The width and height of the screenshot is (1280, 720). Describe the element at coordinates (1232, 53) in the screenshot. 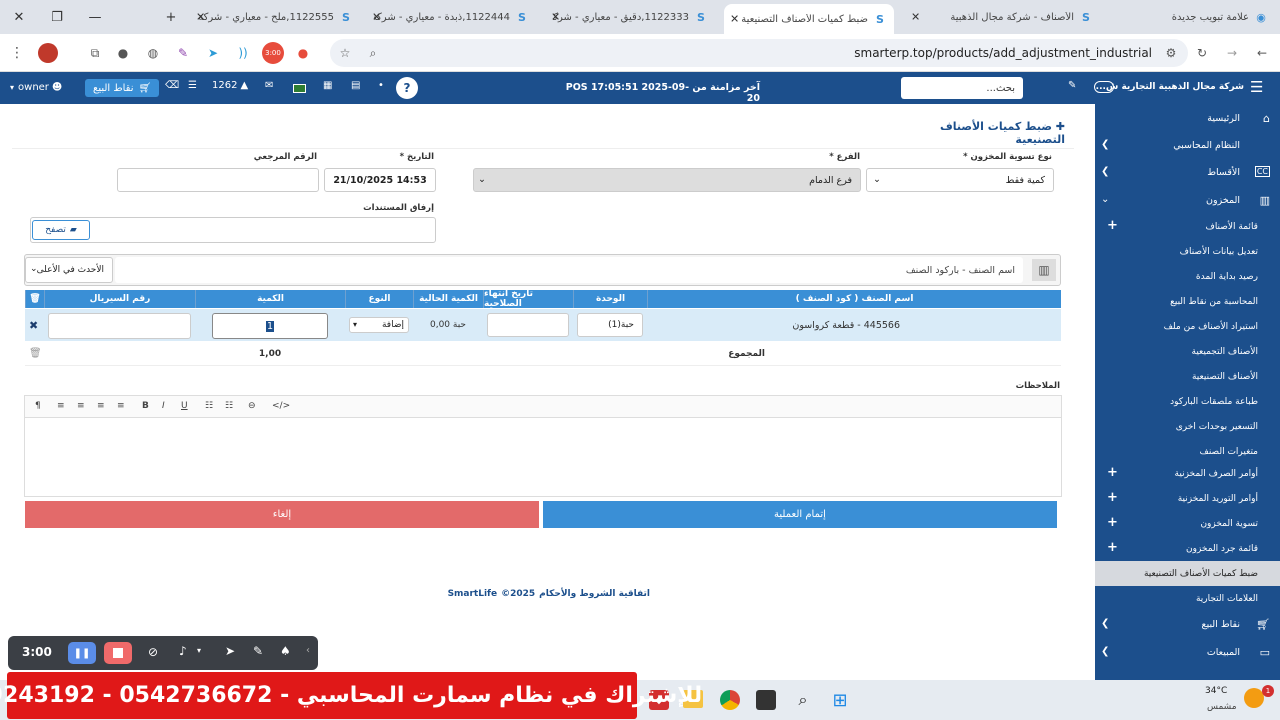

I see `forward-icon: →` at that location.